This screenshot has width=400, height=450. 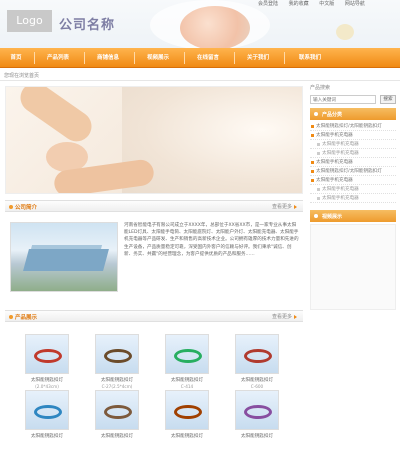 I want to click on product-card: 太阳能钥匙扣灯 C-27(2.5*4cm), so click(x=117, y=361).